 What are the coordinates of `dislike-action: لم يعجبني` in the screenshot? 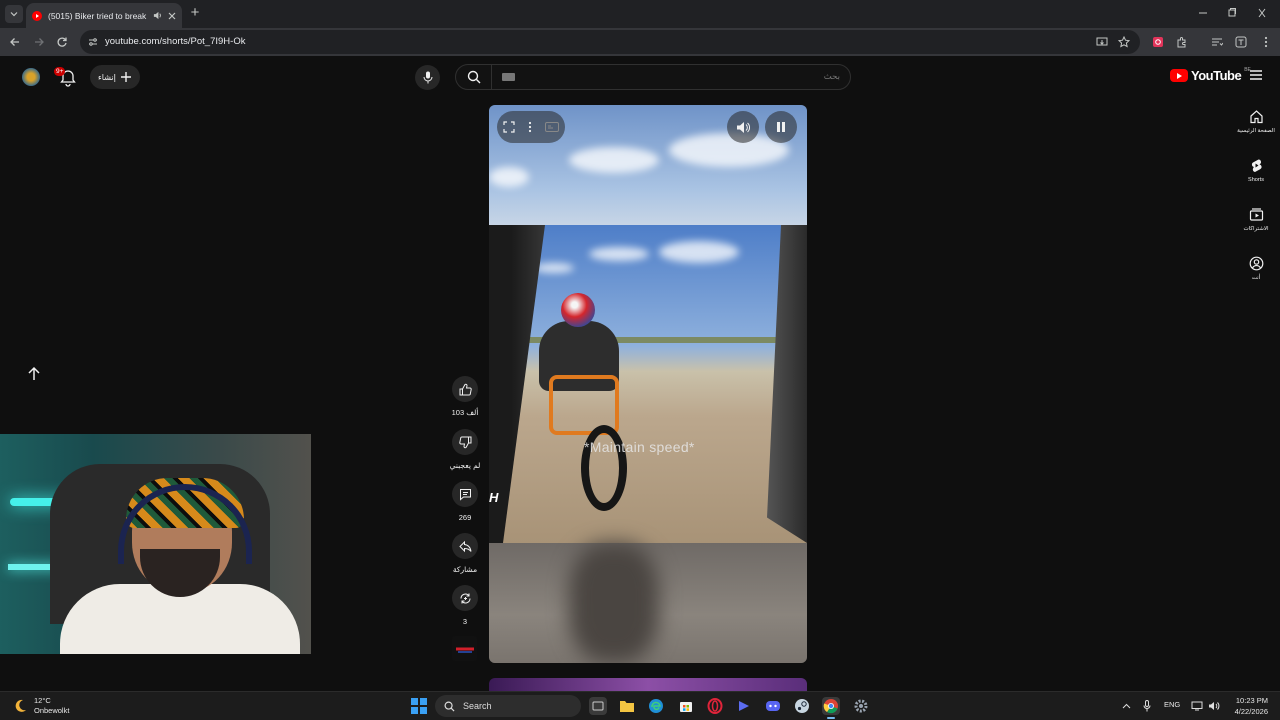 It's located at (465, 449).